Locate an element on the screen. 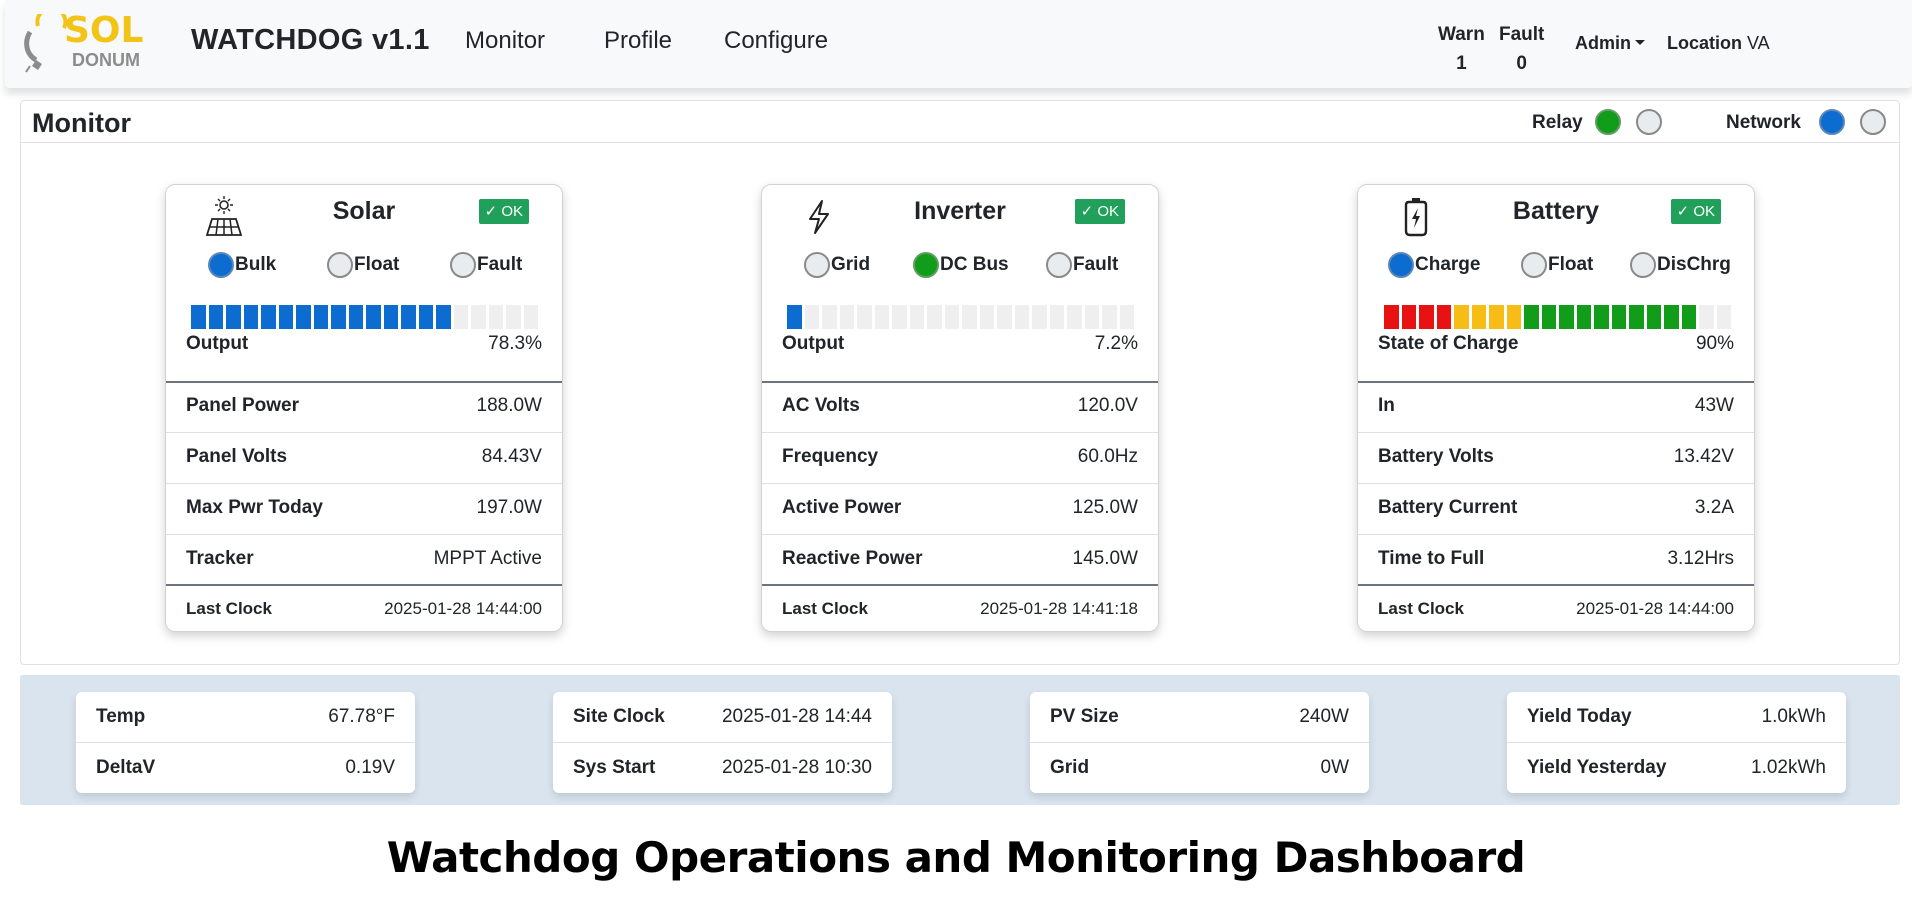 This screenshot has height=916, width=1912. location-display: Location VA is located at coordinates (1718, 43).